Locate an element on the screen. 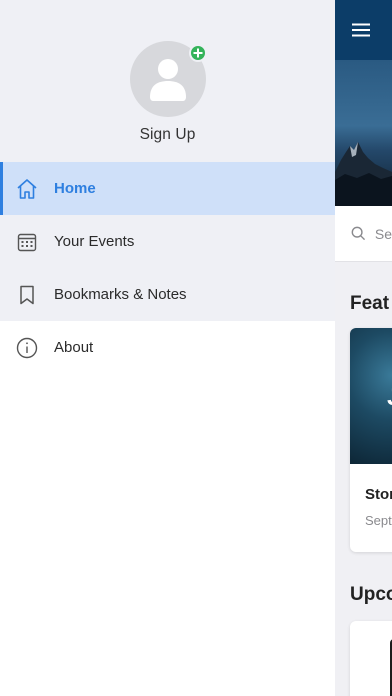 Image resolution: width=392 pixels, height=696 pixels. menu-item-your-events: Your Events is located at coordinates (167, 241).